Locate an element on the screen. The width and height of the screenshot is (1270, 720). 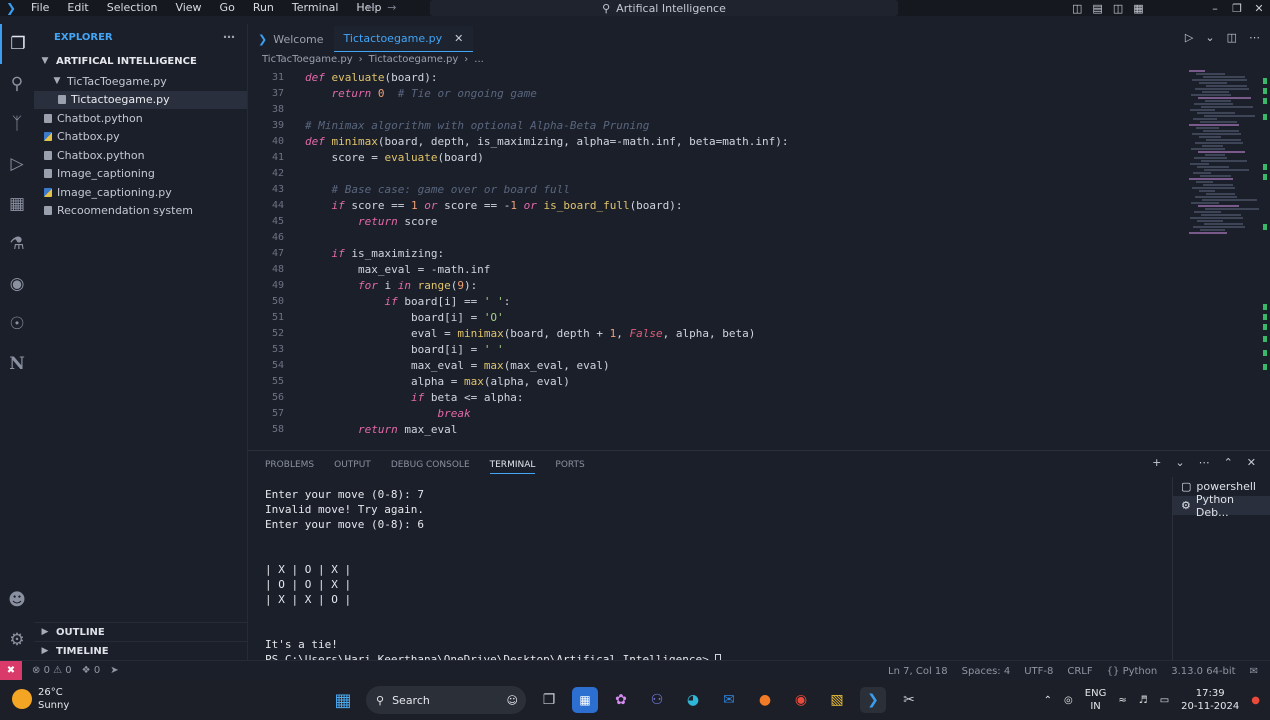
run-file-icon: ▷ is located at coordinates (1189, 37).